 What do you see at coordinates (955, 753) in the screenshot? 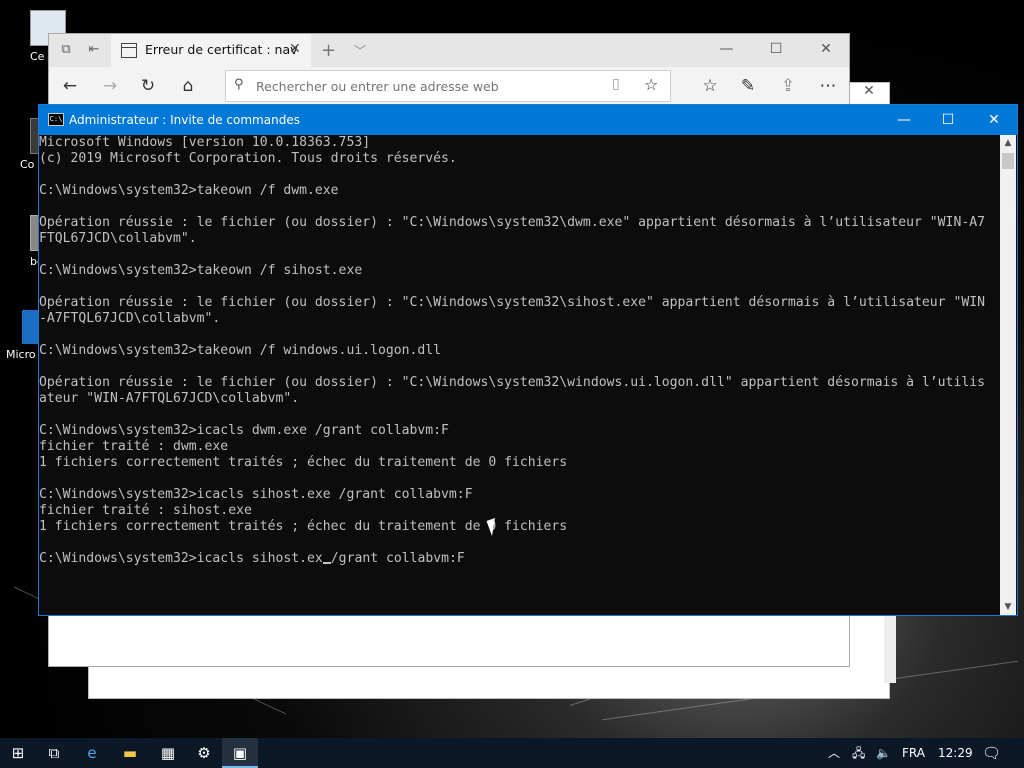
I see `clock: 12:29` at bounding box center [955, 753].